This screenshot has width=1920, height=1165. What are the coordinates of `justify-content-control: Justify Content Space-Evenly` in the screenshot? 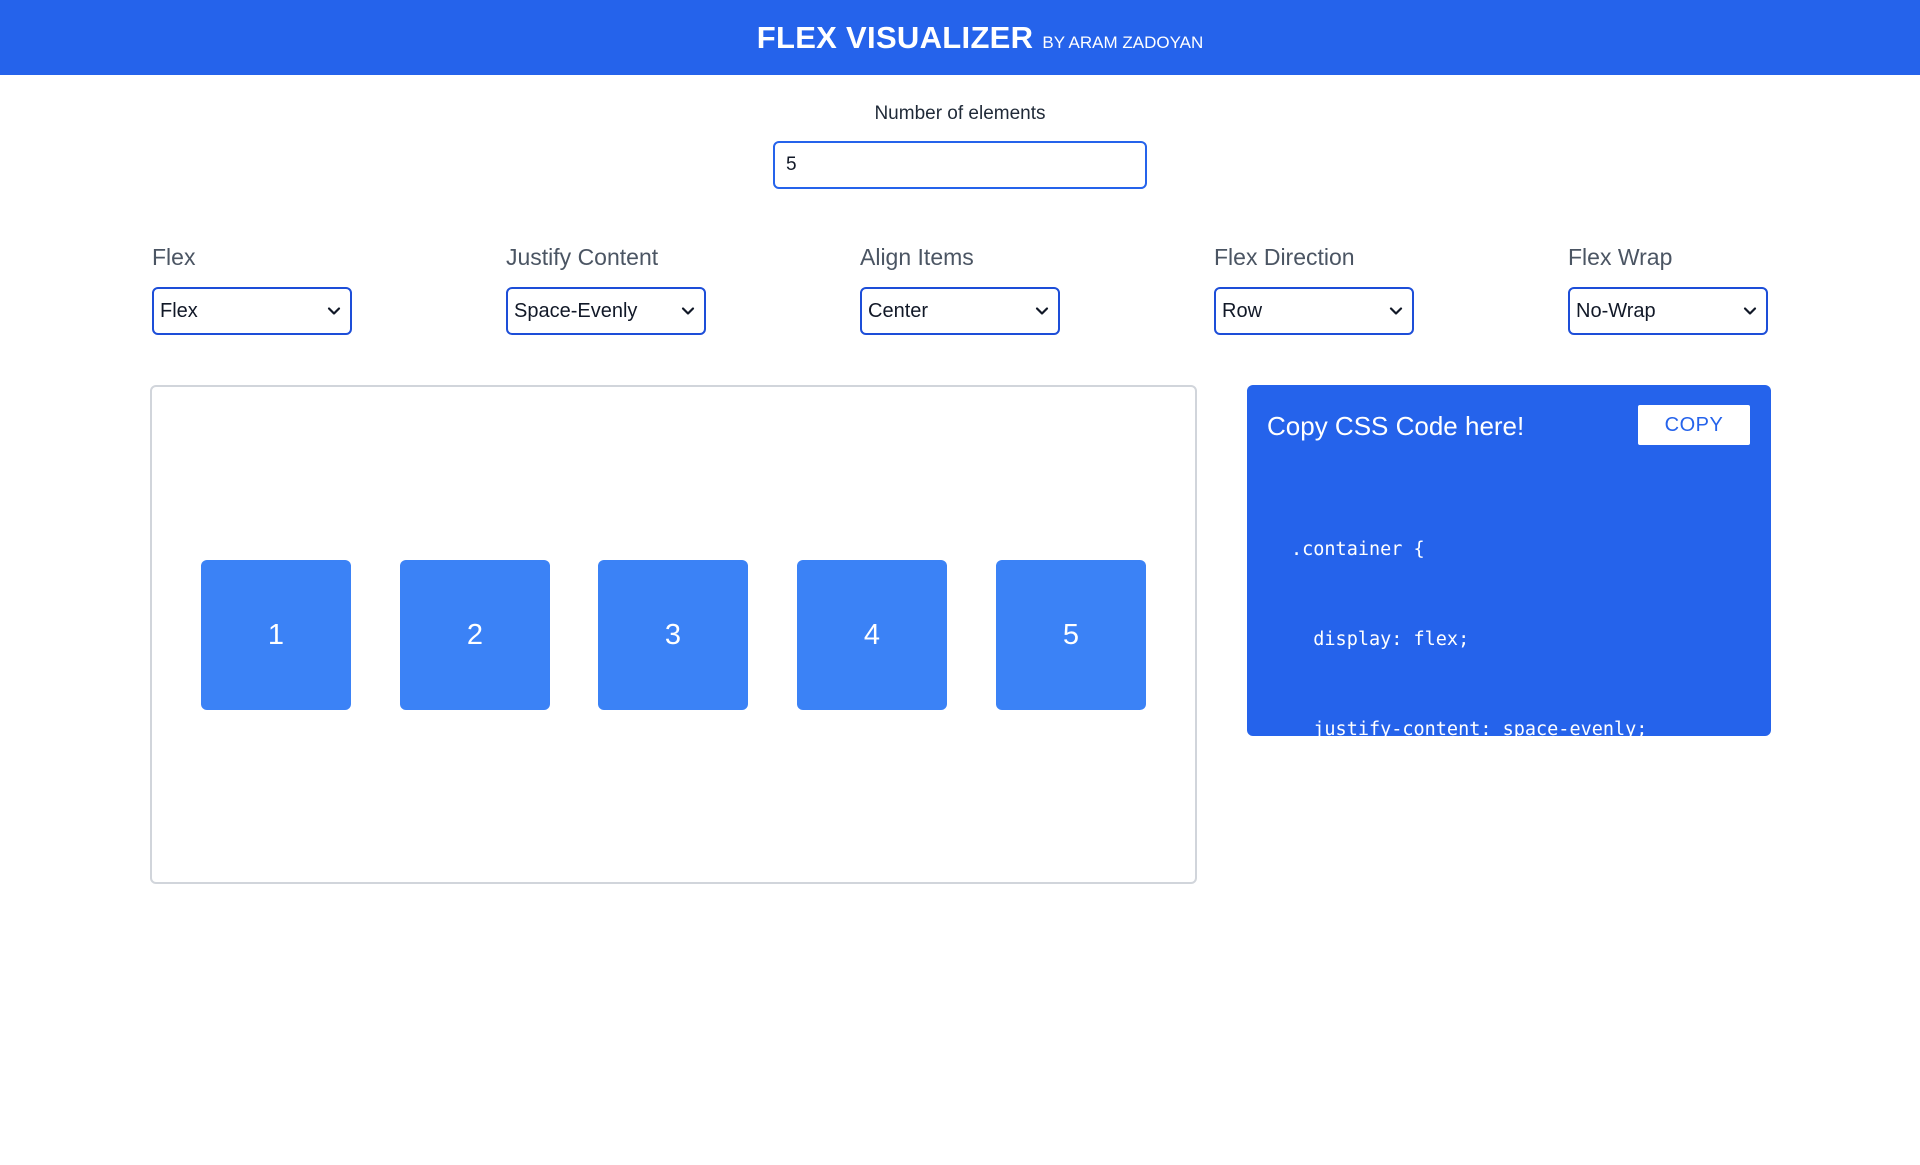 It's located at (606, 289).